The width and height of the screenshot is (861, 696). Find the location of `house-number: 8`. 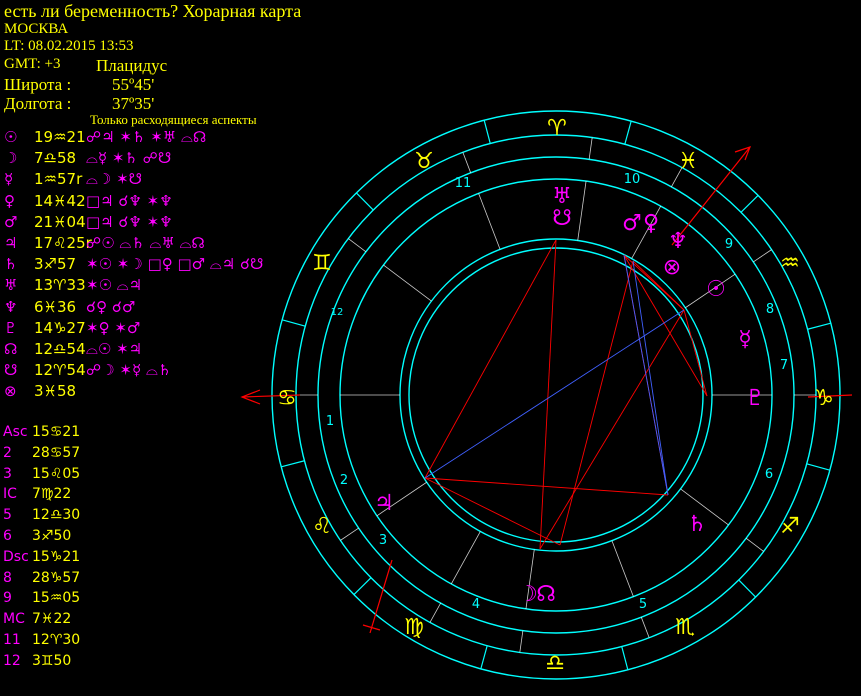

house-number: 8 is located at coordinates (770, 309).